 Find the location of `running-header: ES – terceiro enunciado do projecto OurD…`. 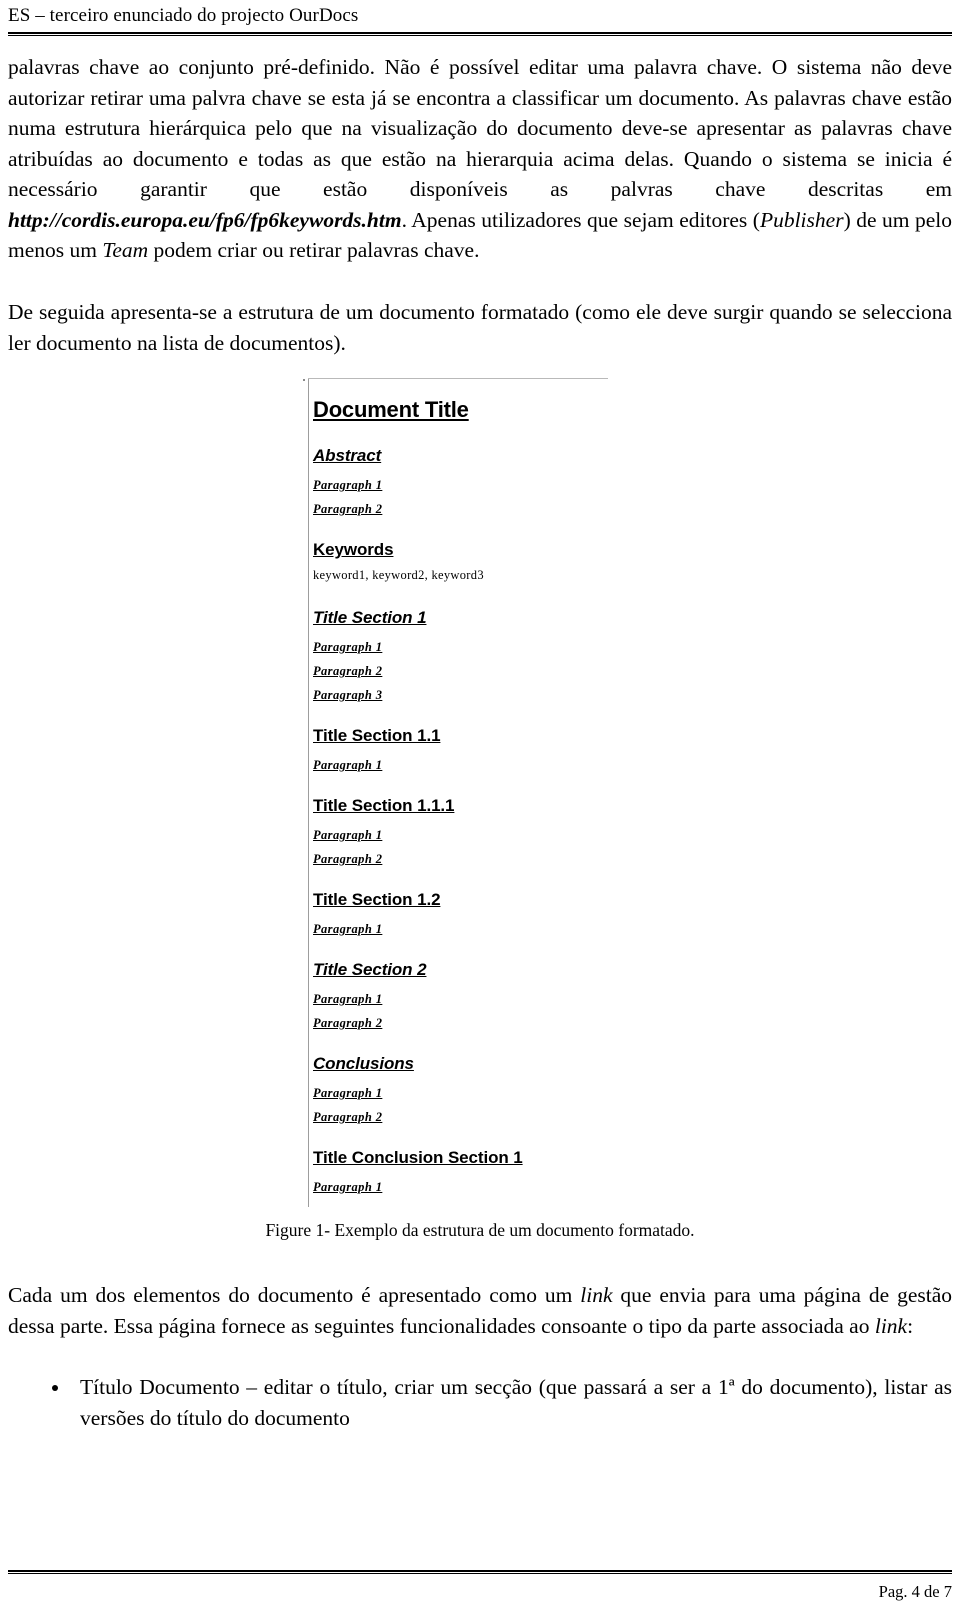

running-header: ES – terceiro enunciado do projecto OurD… is located at coordinates (480, 16).